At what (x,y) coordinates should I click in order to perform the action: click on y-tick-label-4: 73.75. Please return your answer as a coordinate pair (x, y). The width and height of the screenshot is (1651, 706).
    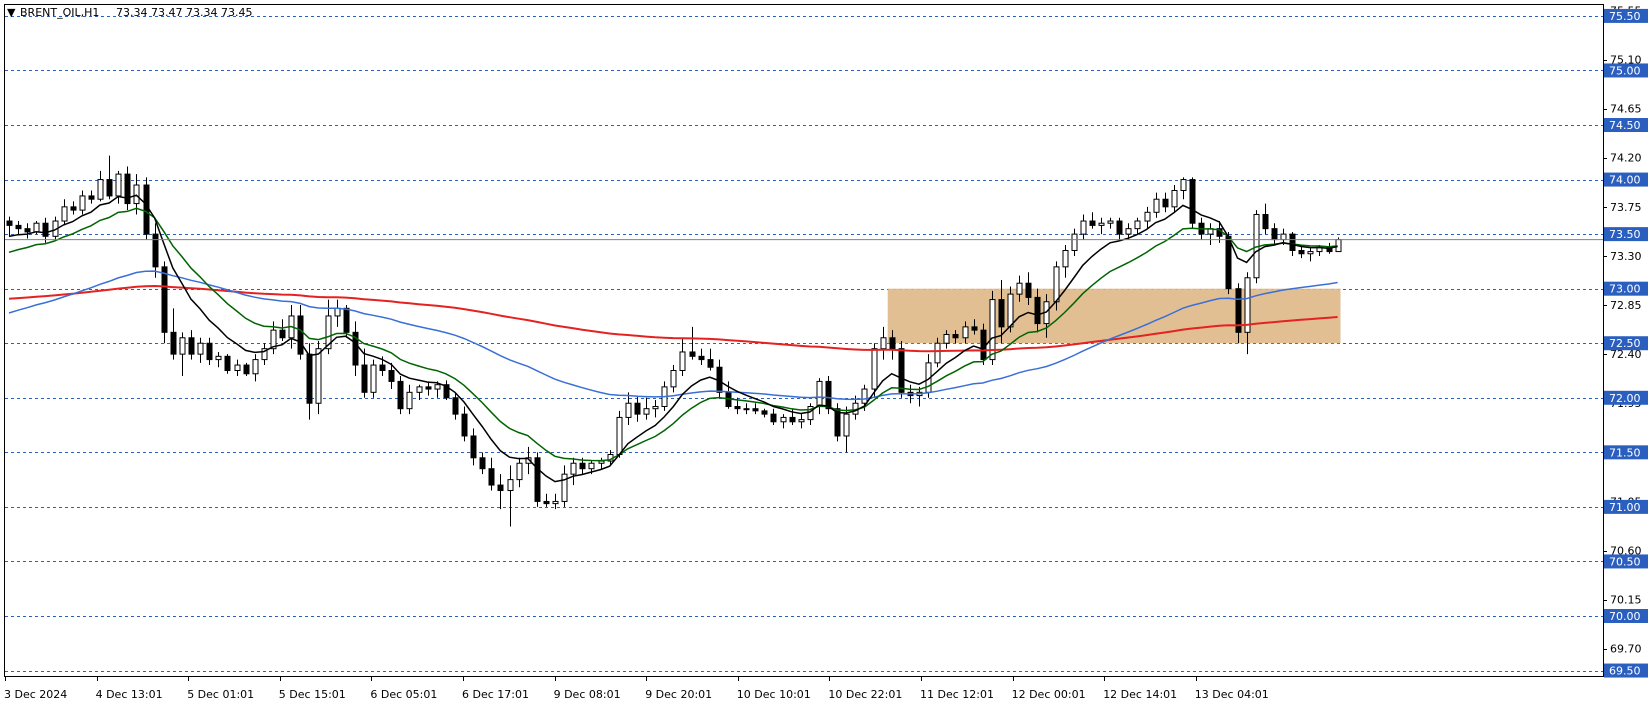
    Looking at the image, I should click on (1626, 207).